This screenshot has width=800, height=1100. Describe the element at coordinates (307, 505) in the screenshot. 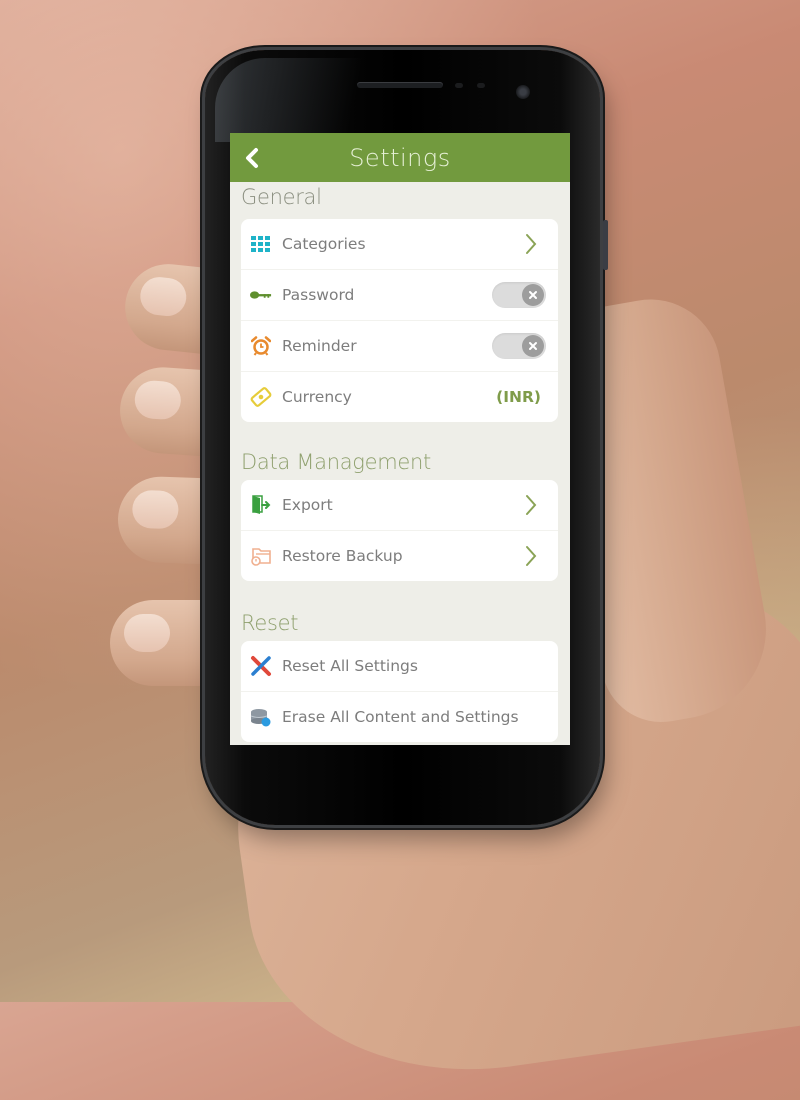

I see `row-label: Export` at that location.